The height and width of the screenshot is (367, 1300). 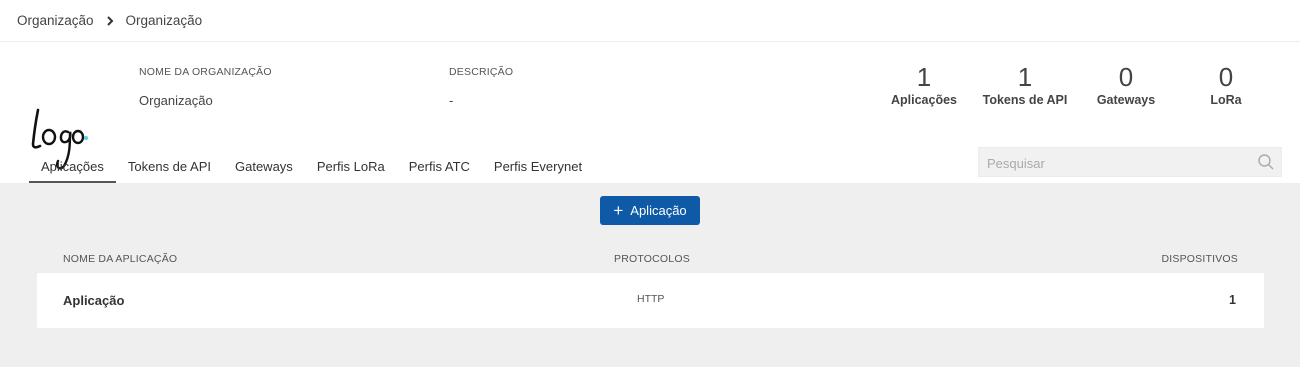 I want to click on tab-lora-profiles: Perfis LoRa, so click(x=351, y=166).